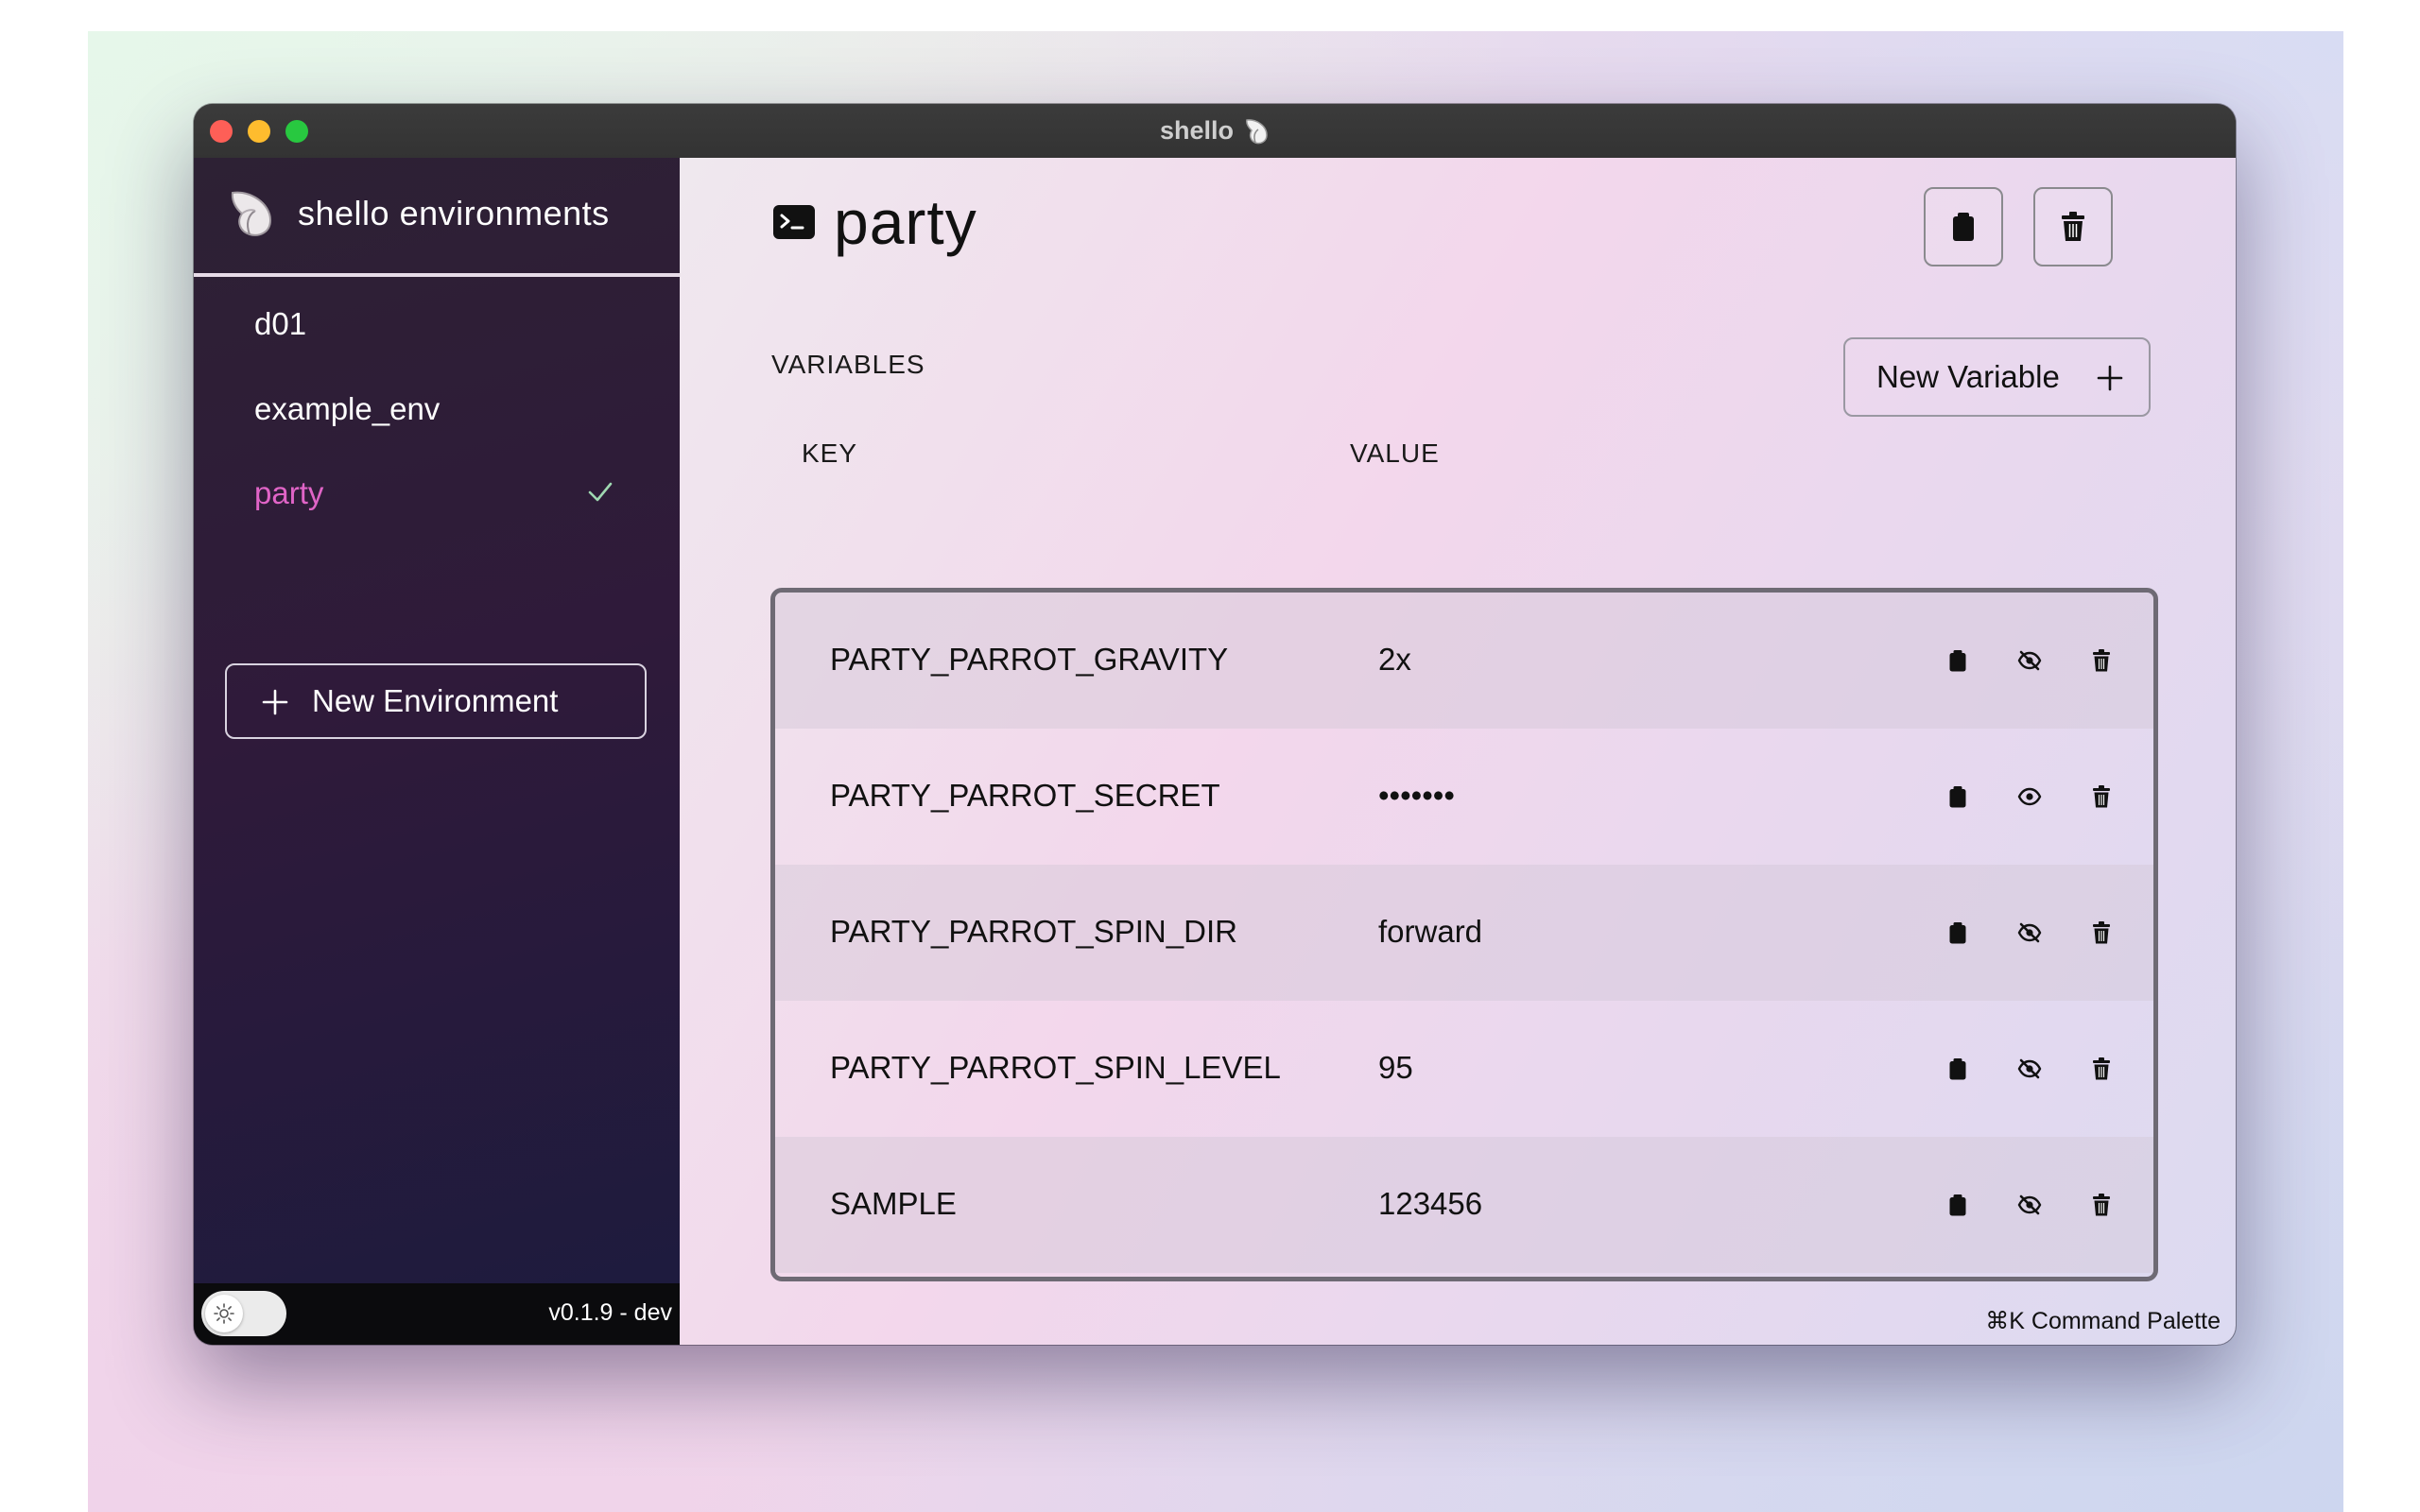 This screenshot has width=2420, height=1512. What do you see at coordinates (1257, 131) in the screenshot?
I see `shell-icon` at bounding box center [1257, 131].